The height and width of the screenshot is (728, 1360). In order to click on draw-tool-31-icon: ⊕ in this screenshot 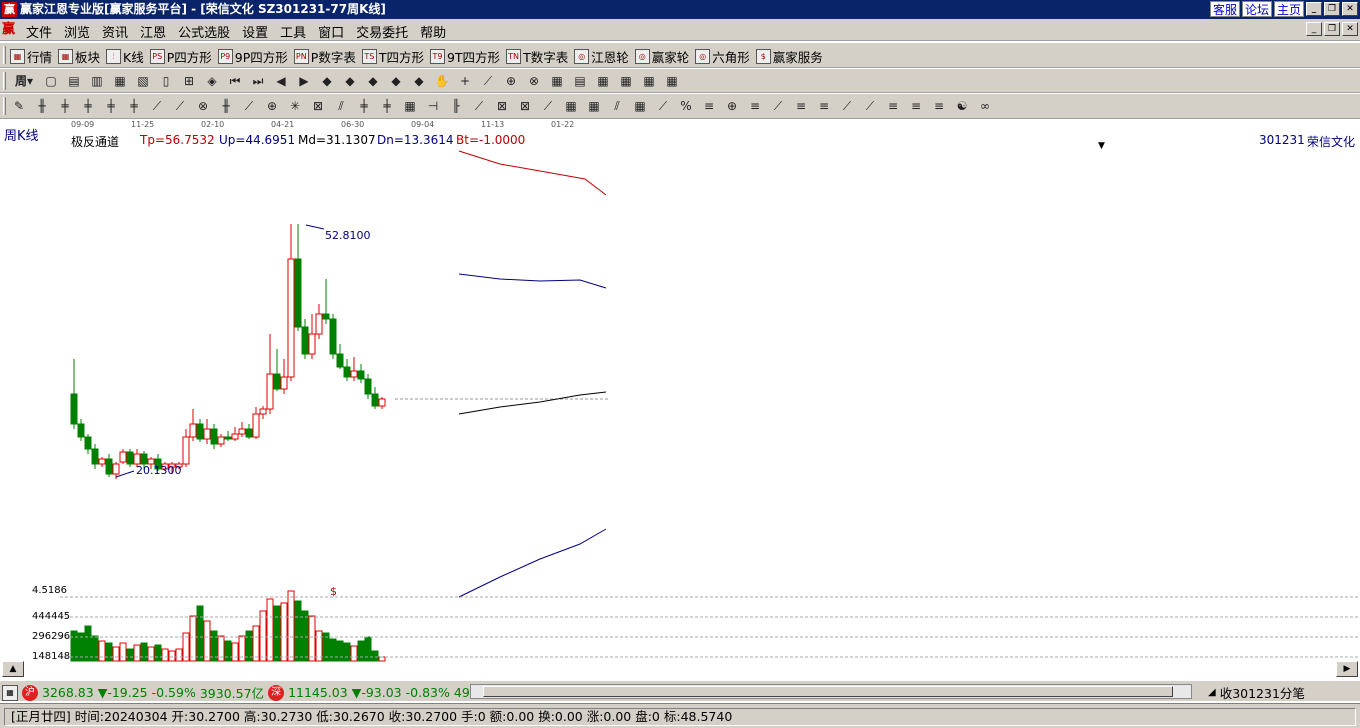, I will do `click(732, 106)`.